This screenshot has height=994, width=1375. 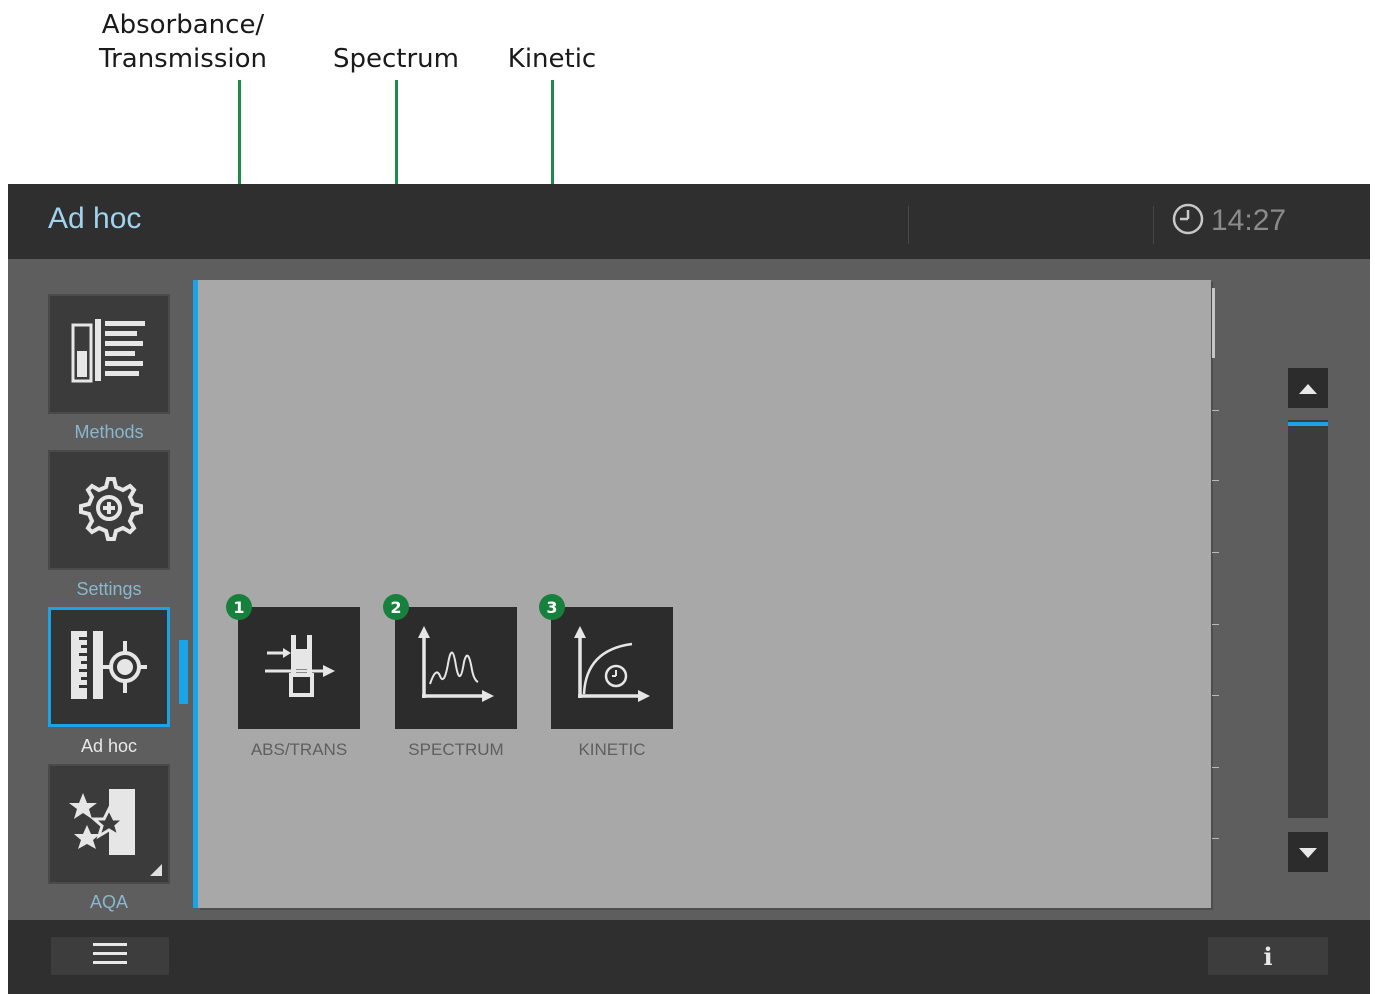 What do you see at coordinates (183, 672) in the screenshot?
I see `selected-indicator` at bounding box center [183, 672].